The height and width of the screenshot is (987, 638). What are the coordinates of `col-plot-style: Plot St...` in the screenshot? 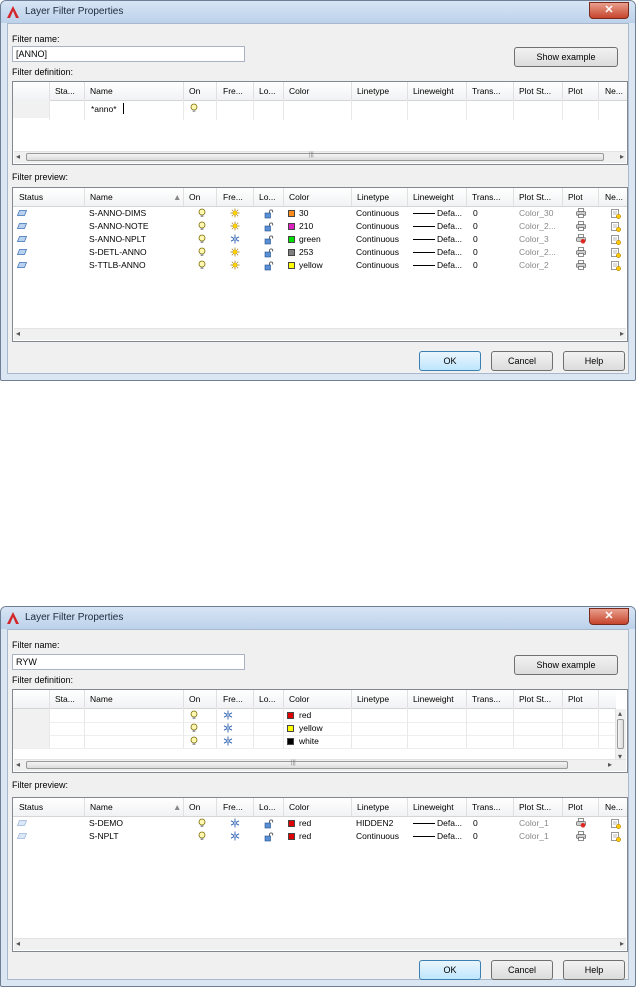 It's located at (535, 699).